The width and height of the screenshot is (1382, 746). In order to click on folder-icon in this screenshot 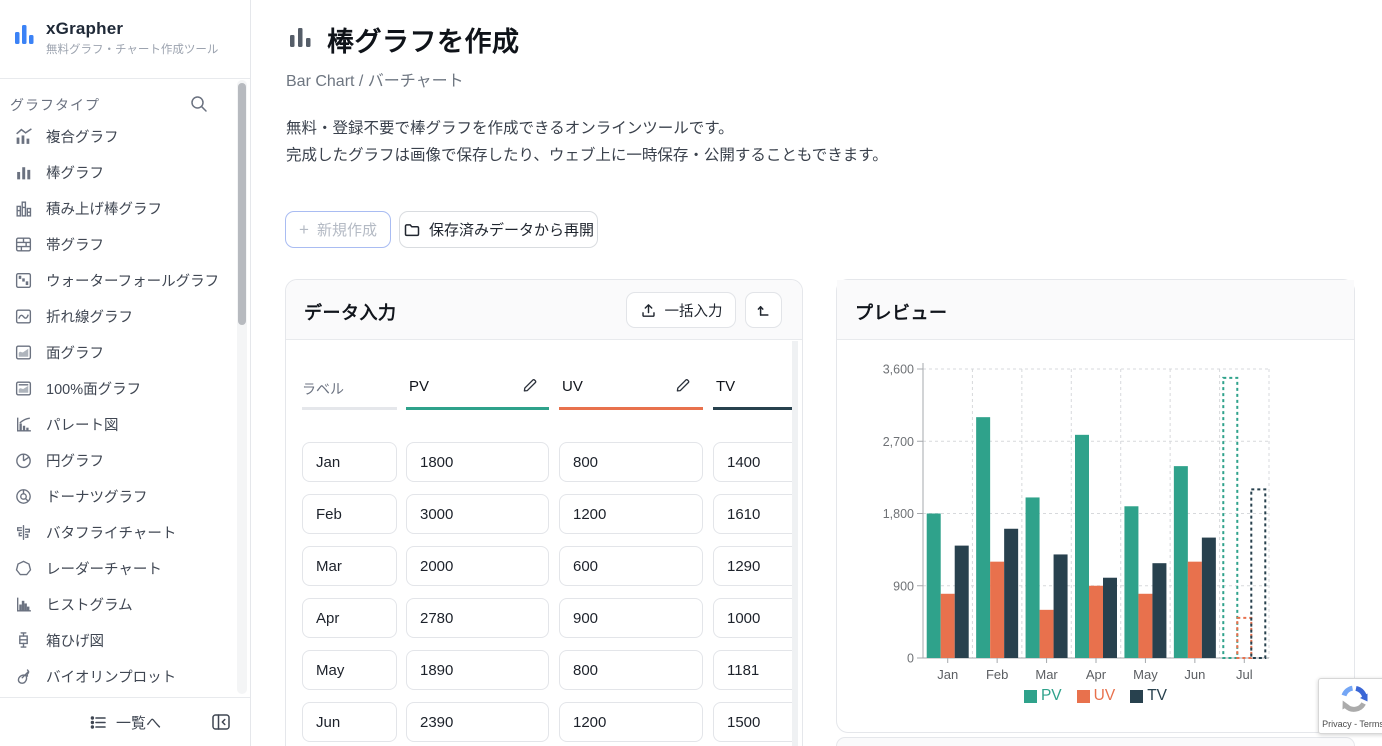, I will do `click(412, 229)`.